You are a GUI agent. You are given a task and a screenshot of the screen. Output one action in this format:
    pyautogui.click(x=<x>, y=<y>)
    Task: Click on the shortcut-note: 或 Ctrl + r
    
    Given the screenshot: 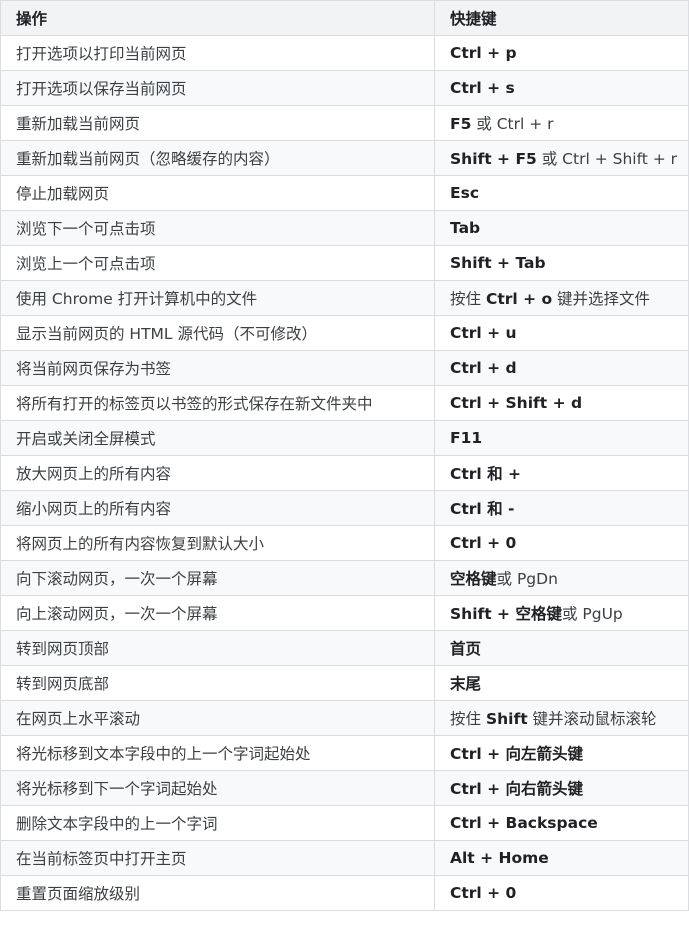 What is the action you would take?
    pyautogui.click(x=512, y=124)
    